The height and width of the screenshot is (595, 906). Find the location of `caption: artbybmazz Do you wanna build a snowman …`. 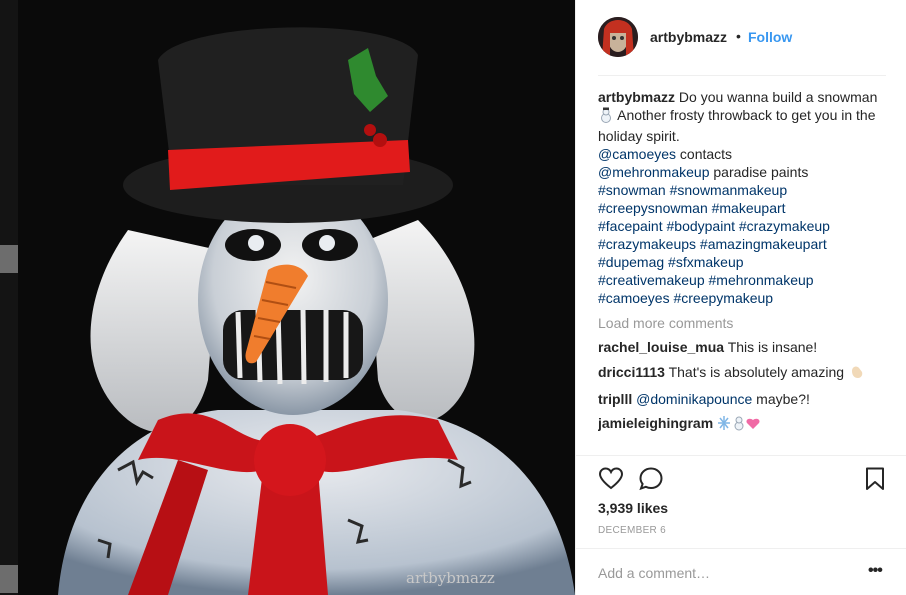

caption: artbybmazz Do you wanna build a snowman … is located at coordinates (743, 197).